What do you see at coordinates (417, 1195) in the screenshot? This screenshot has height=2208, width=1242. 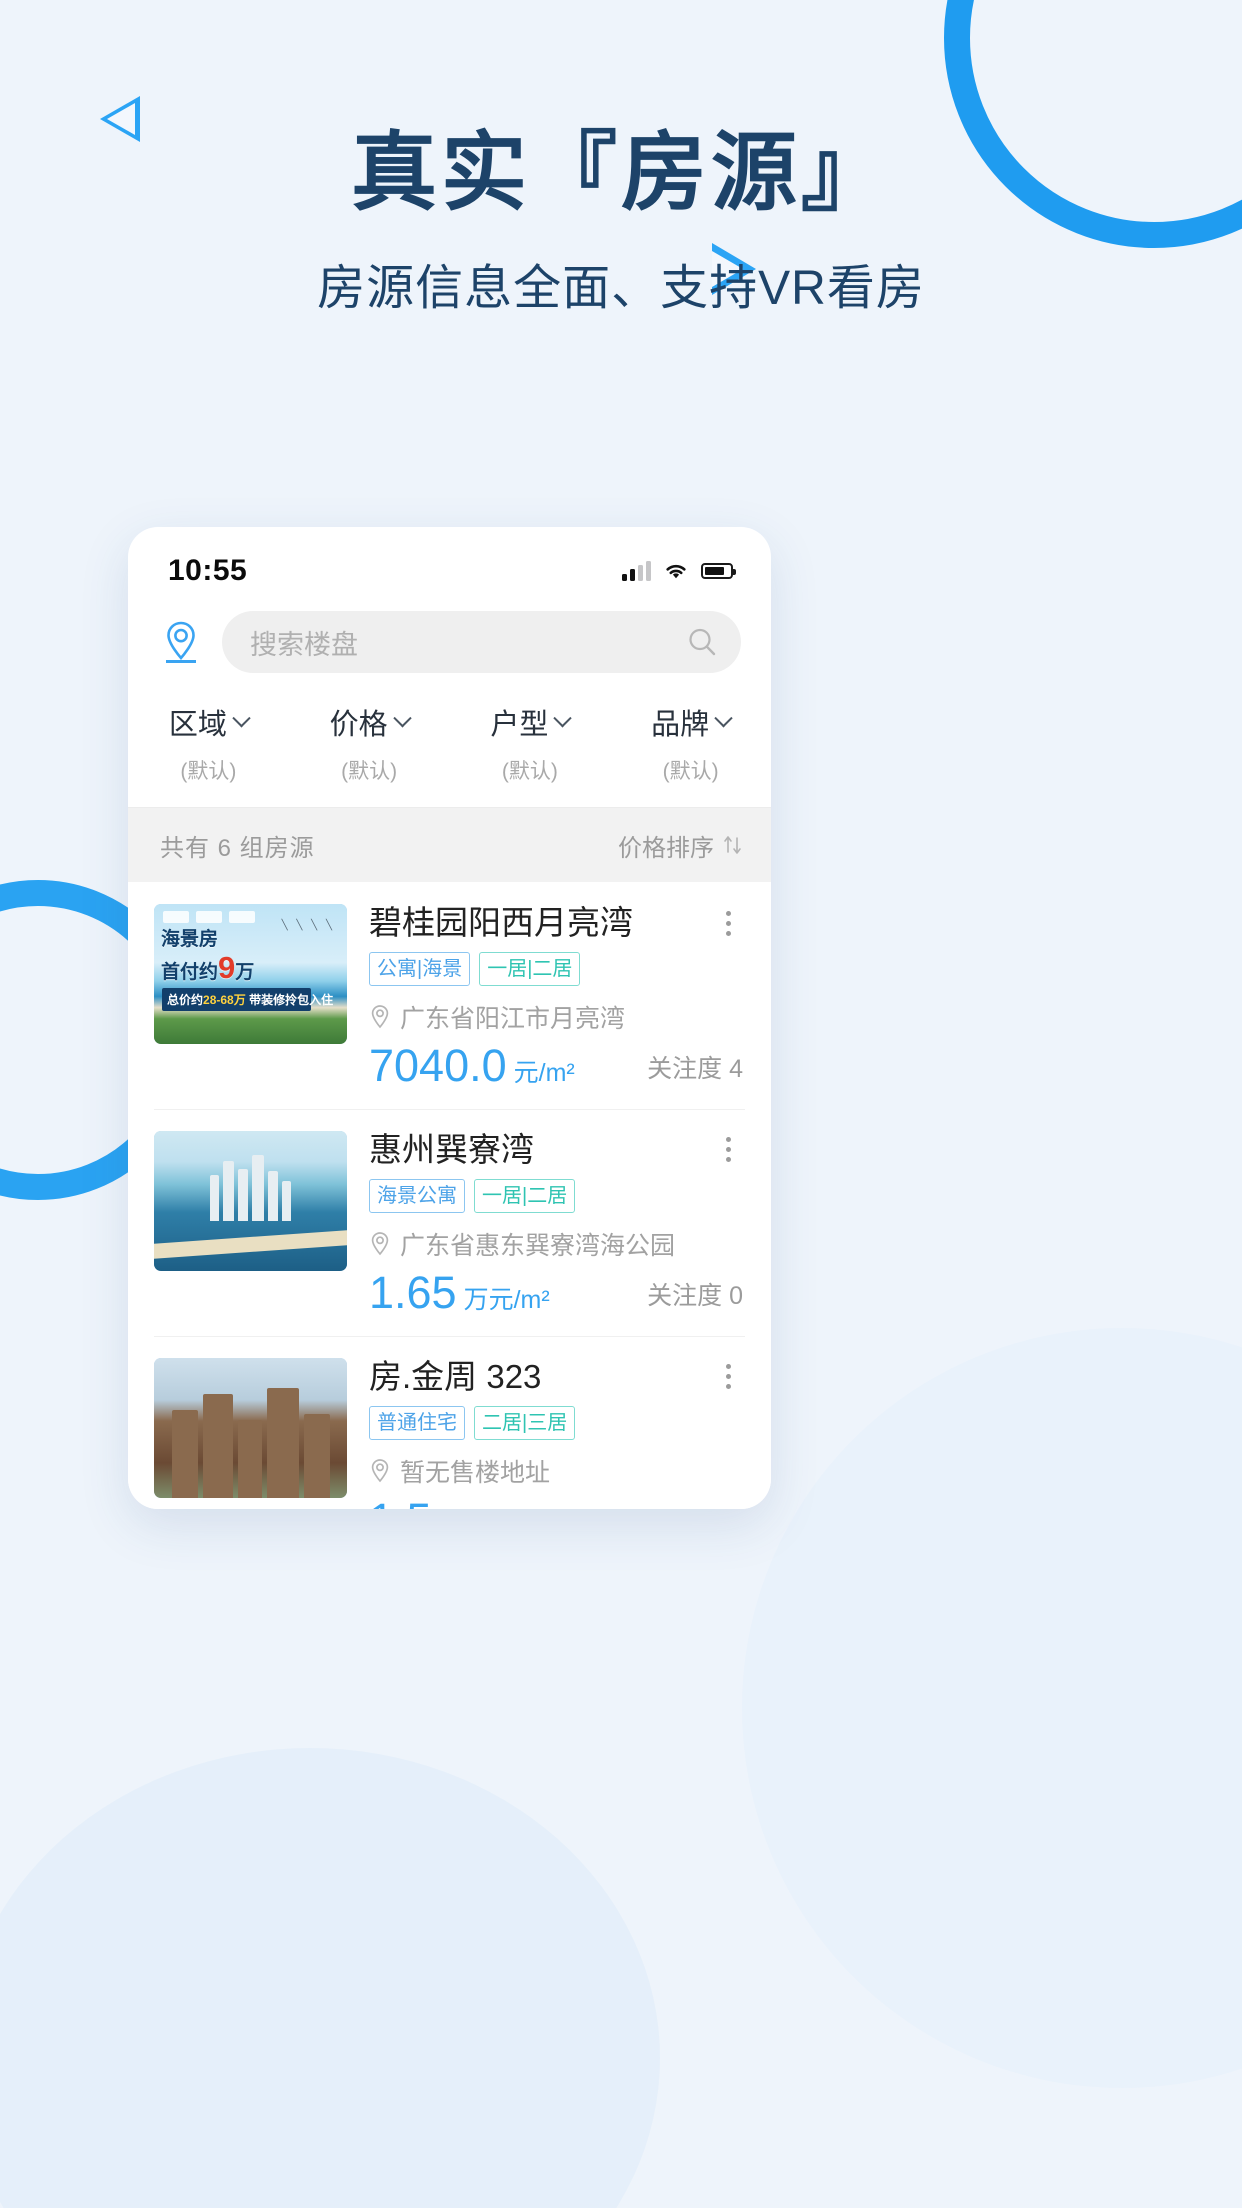 I see `listing-tag: 海景公寓` at bounding box center [417, 1195].